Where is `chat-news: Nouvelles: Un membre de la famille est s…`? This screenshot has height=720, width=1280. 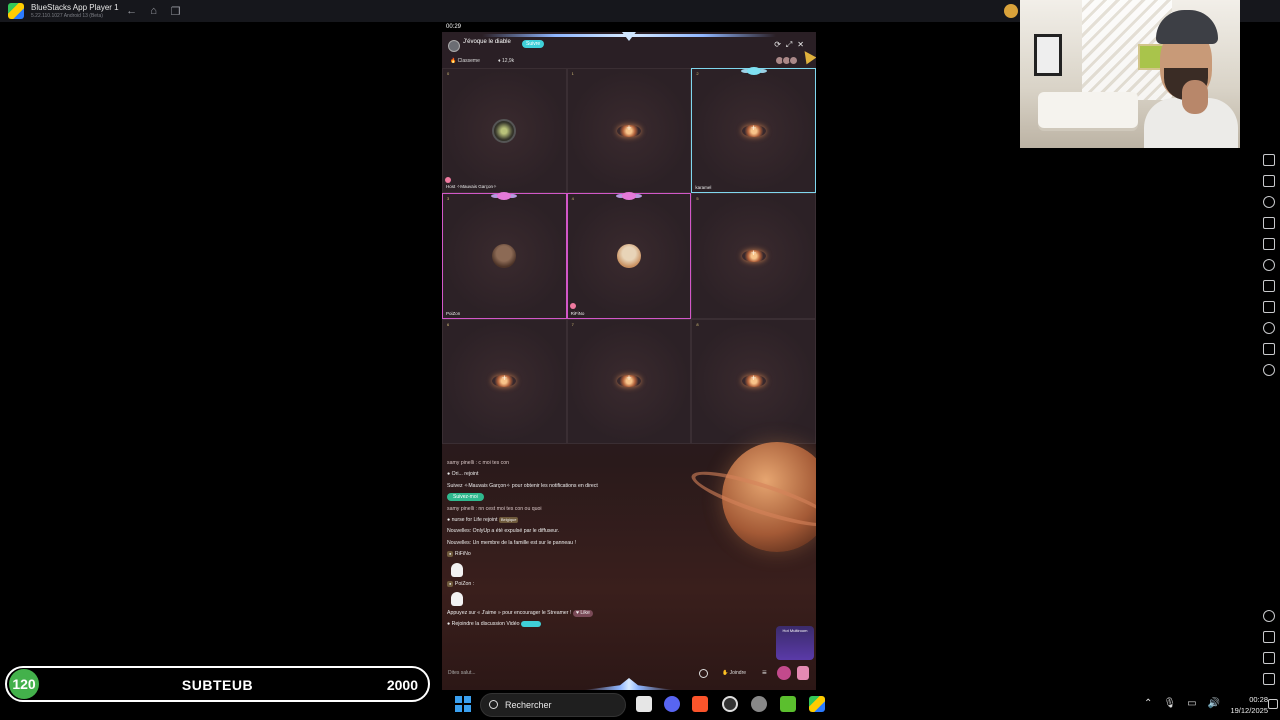 chat-news: Nouvelles: Un membre de la famille est s… is located at coordinates (511, 542).